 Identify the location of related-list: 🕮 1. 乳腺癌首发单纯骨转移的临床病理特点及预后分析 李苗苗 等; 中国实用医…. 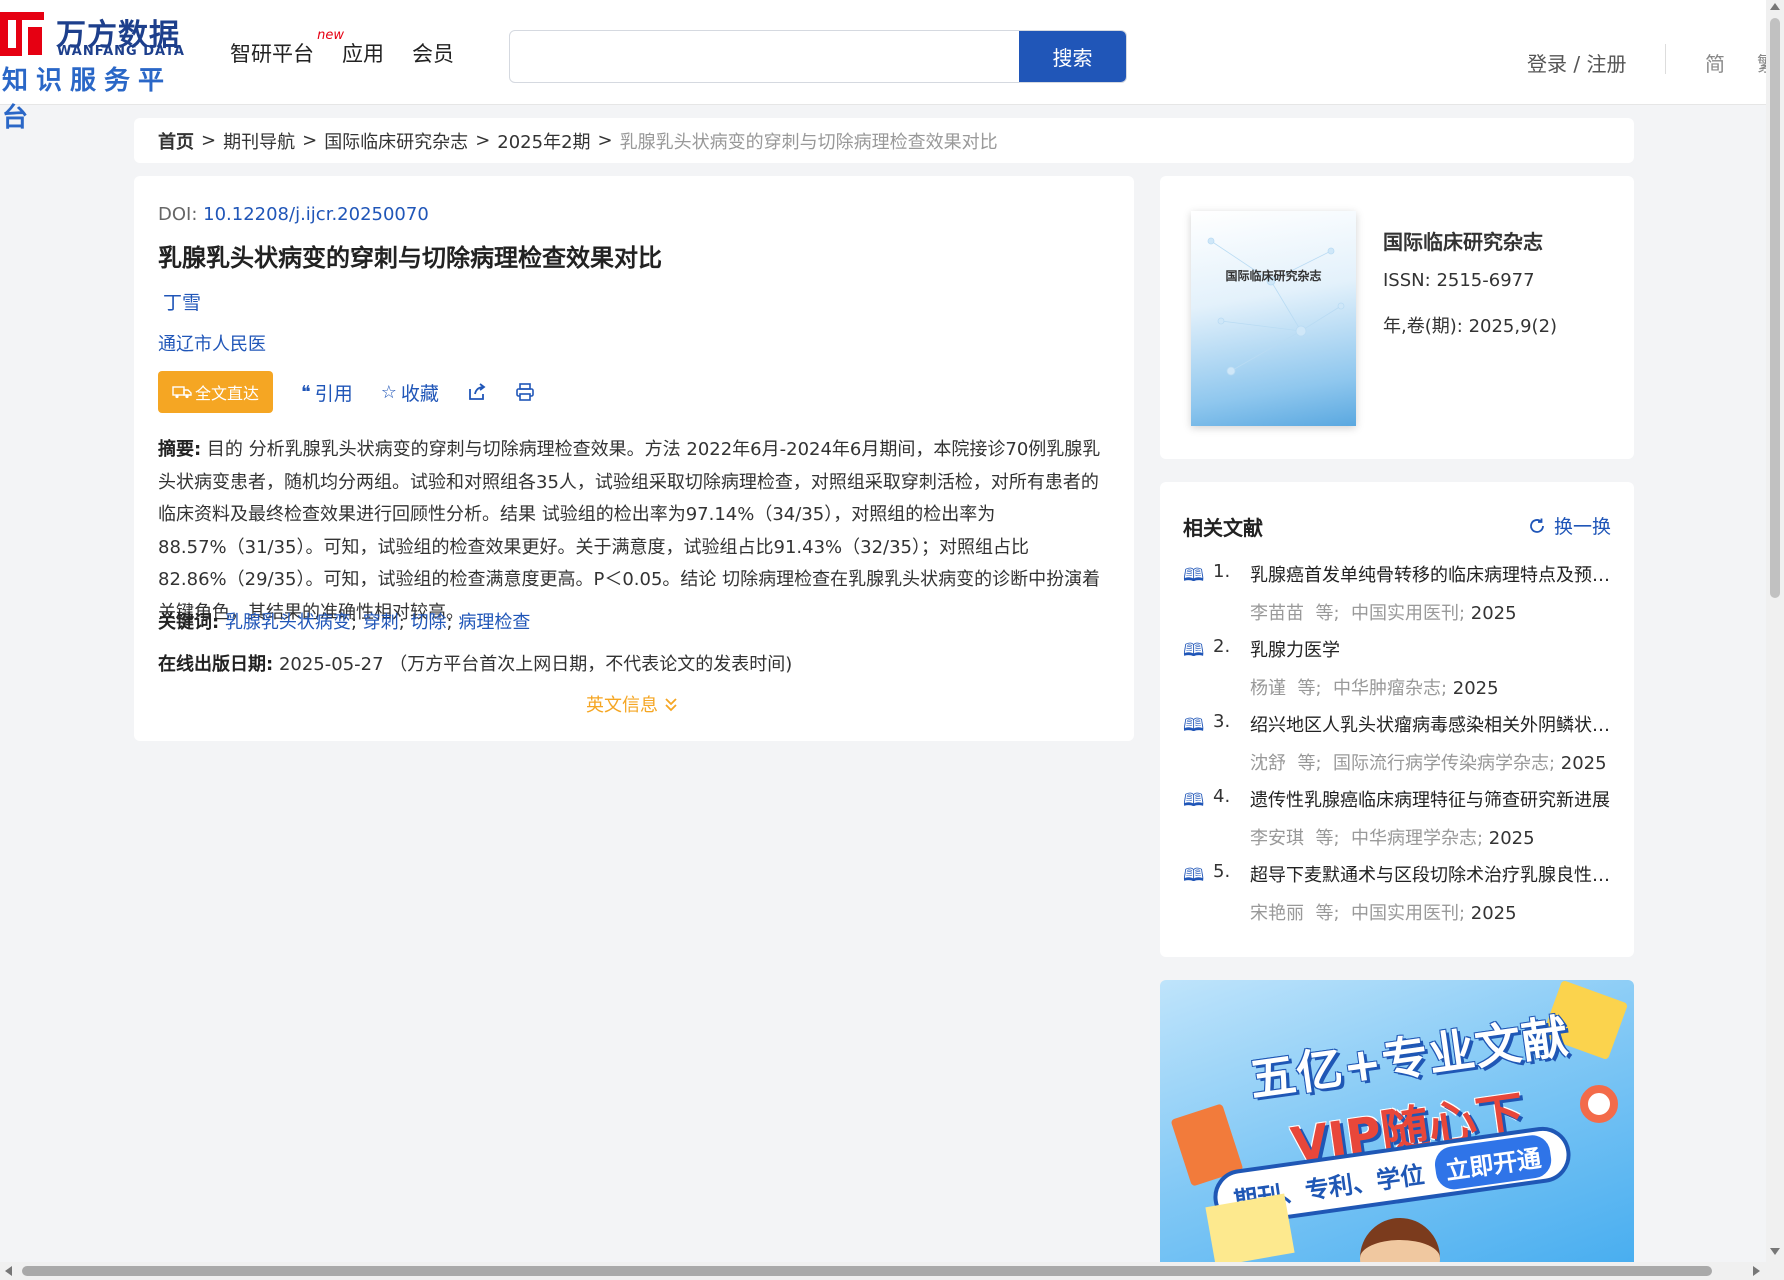
(1398, 748).